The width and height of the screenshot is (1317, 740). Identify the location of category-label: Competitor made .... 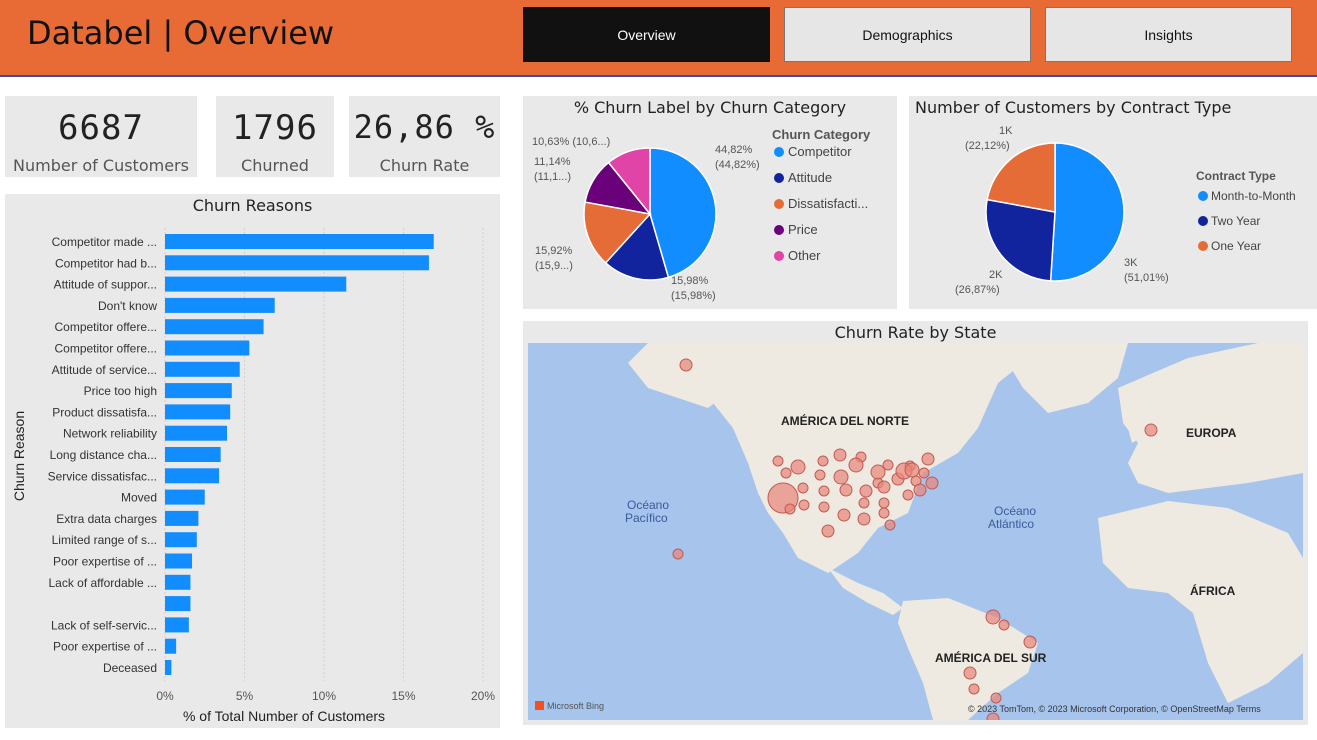
(104, 242).